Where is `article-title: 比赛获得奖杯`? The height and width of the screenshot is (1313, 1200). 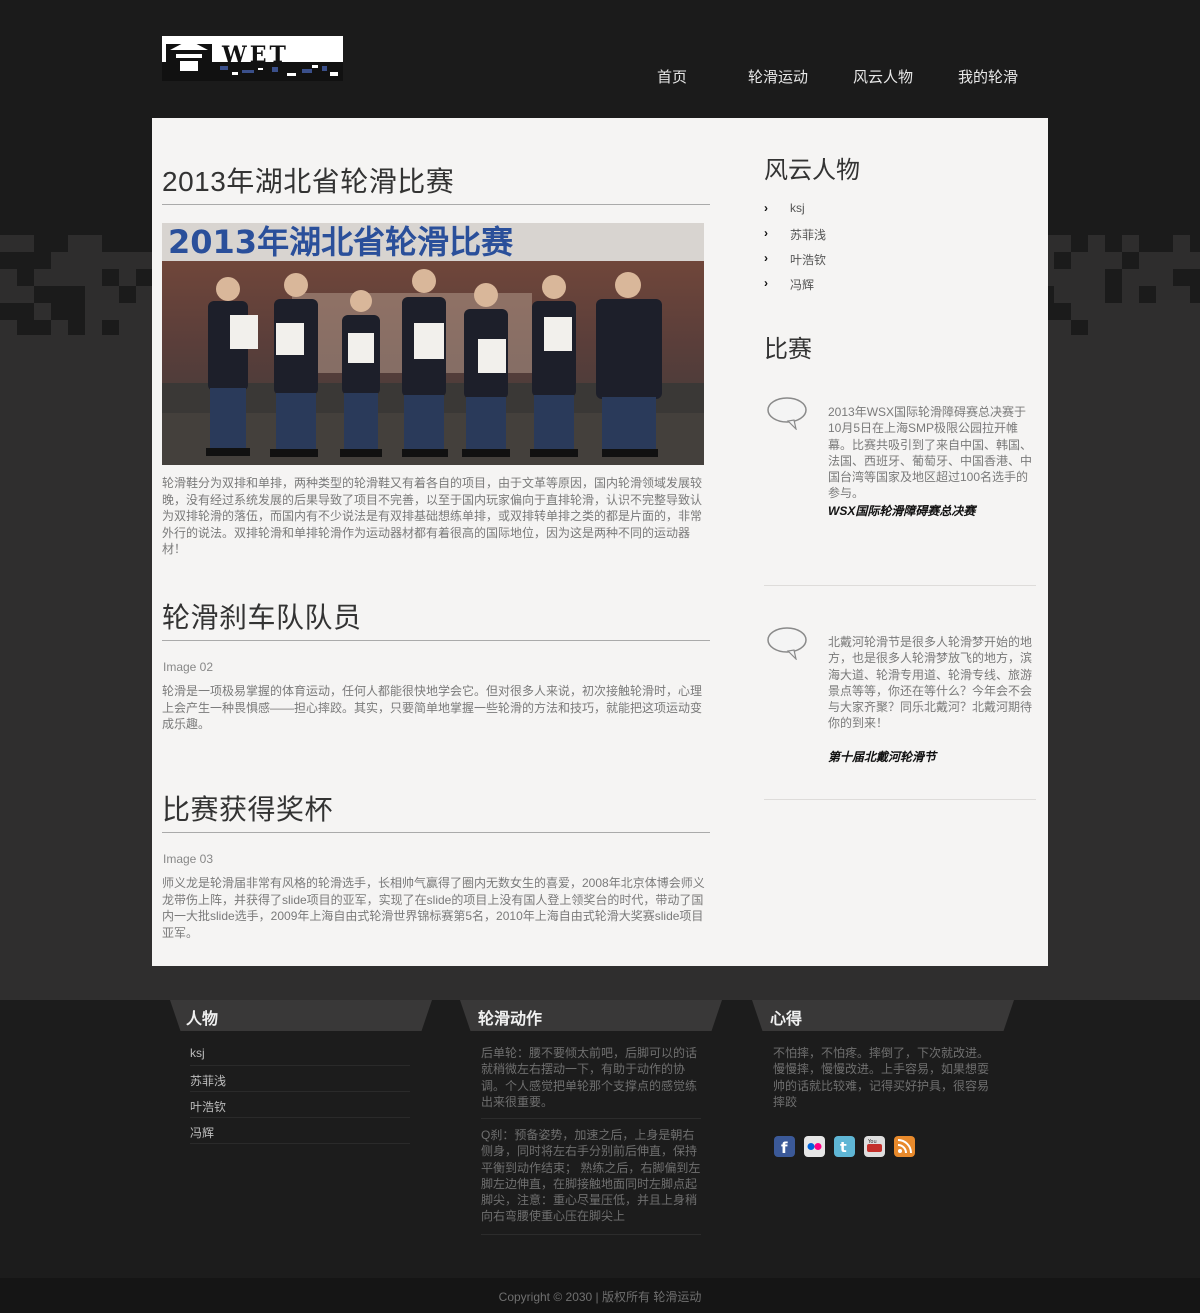
article-title: 比赛获得奖杯 is located at coordinates (436, 810).